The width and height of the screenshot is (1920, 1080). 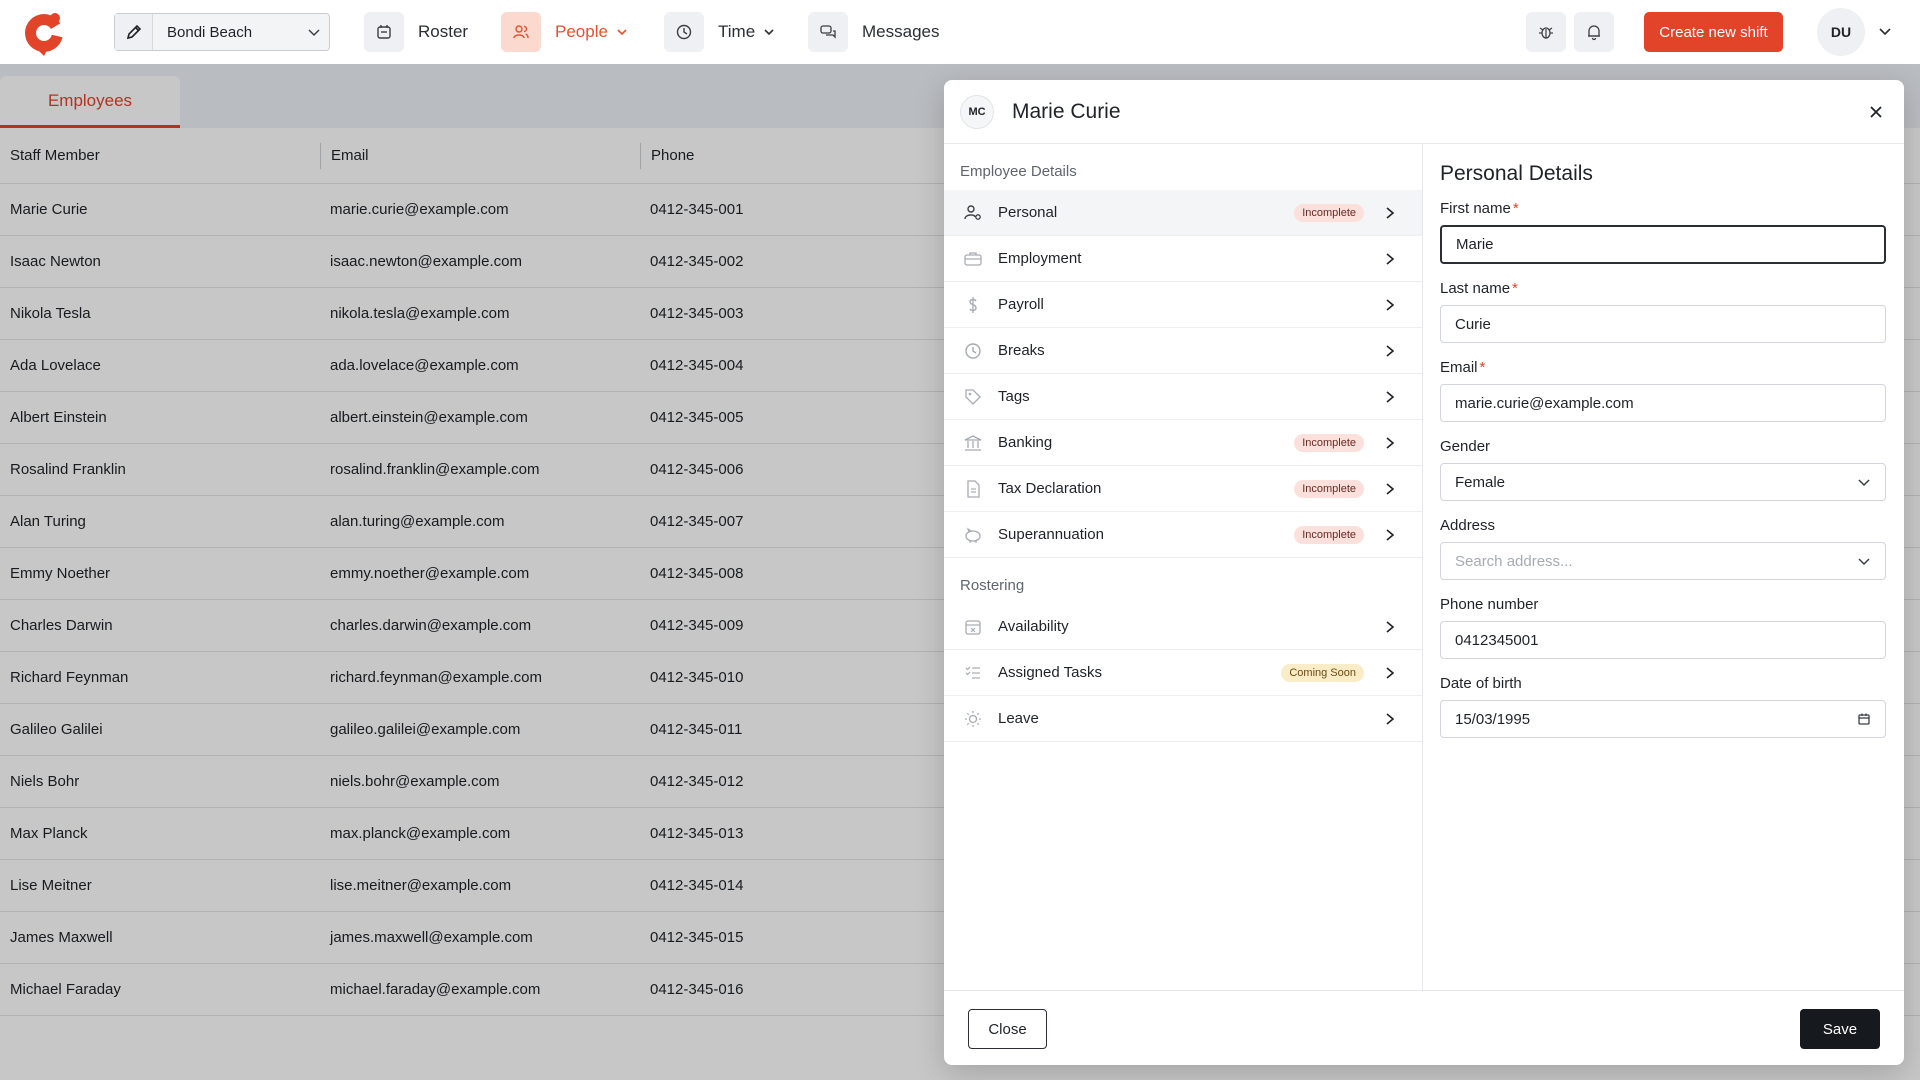 What do you see at coordinates (1050, 672) in the screenshot?
I see `menu-item-label: Assigned Tasks` at bounding box center [1050, 672].